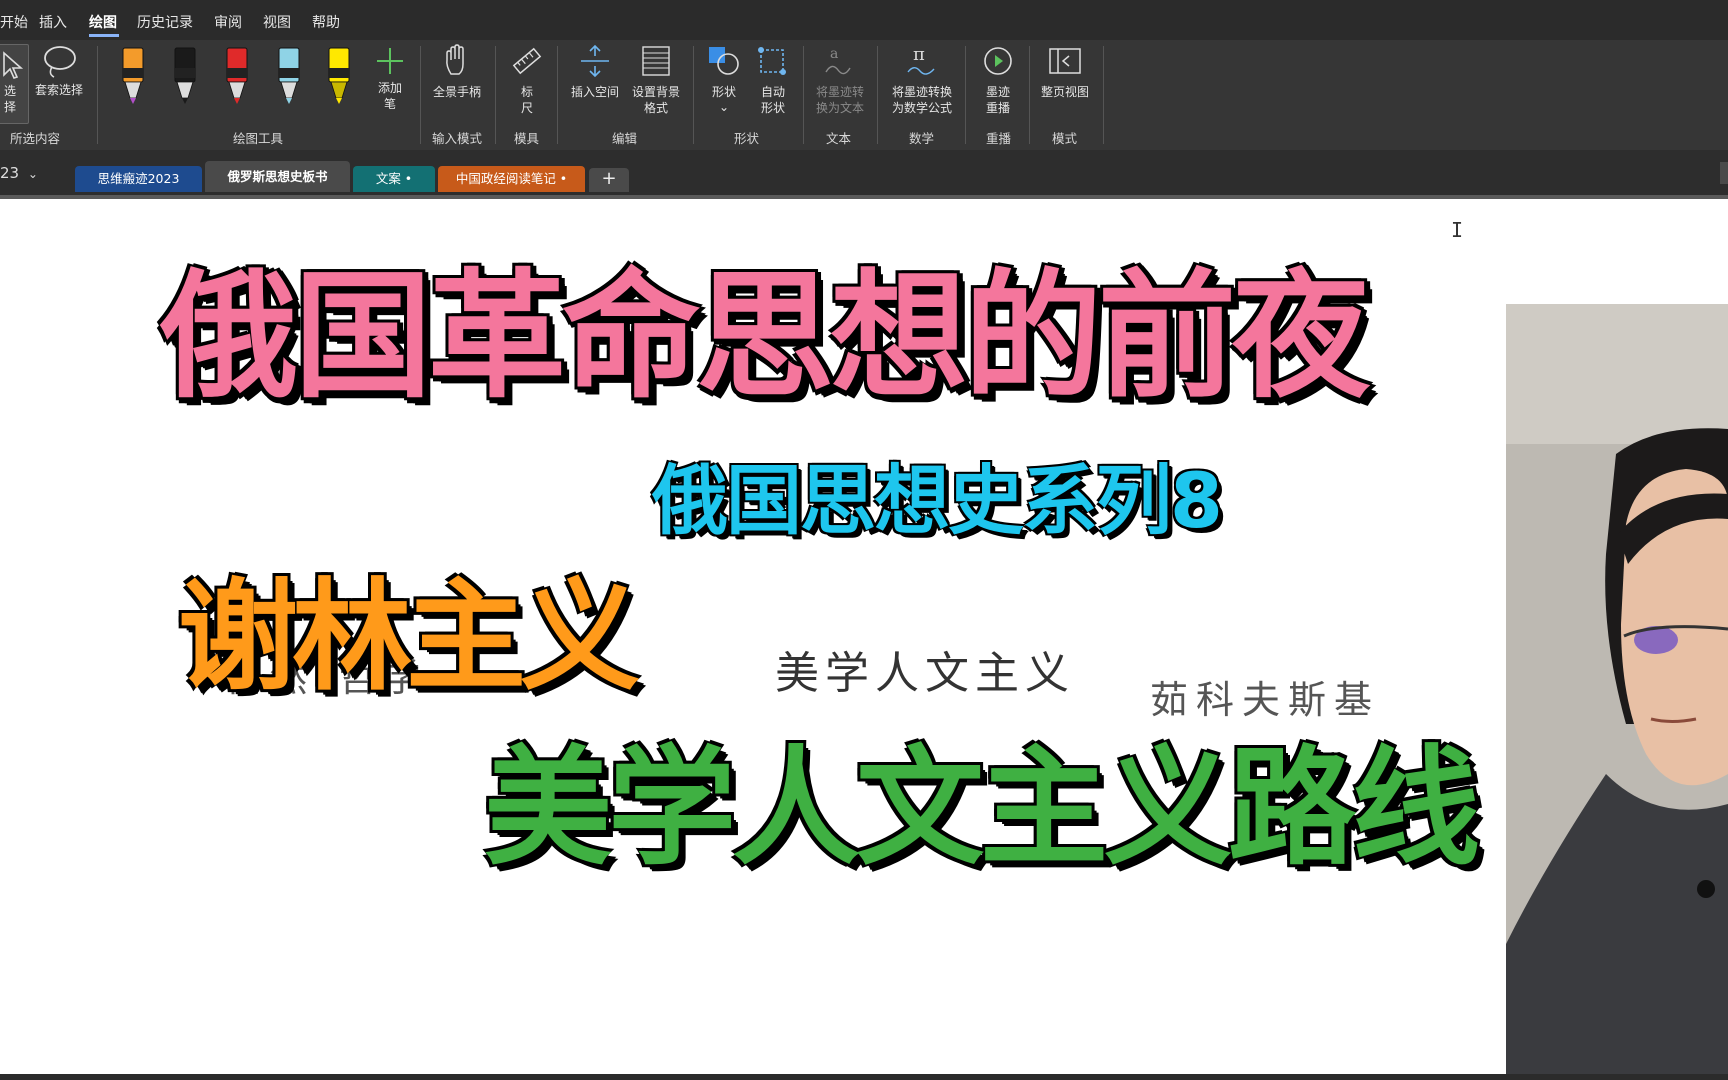 Image resolution: width=1728 pixels, height=1080 pixels. What do you see at coordinates (289, 77) in the screenshot?
I see `pen-4-button` at bounding box center [289, 77].